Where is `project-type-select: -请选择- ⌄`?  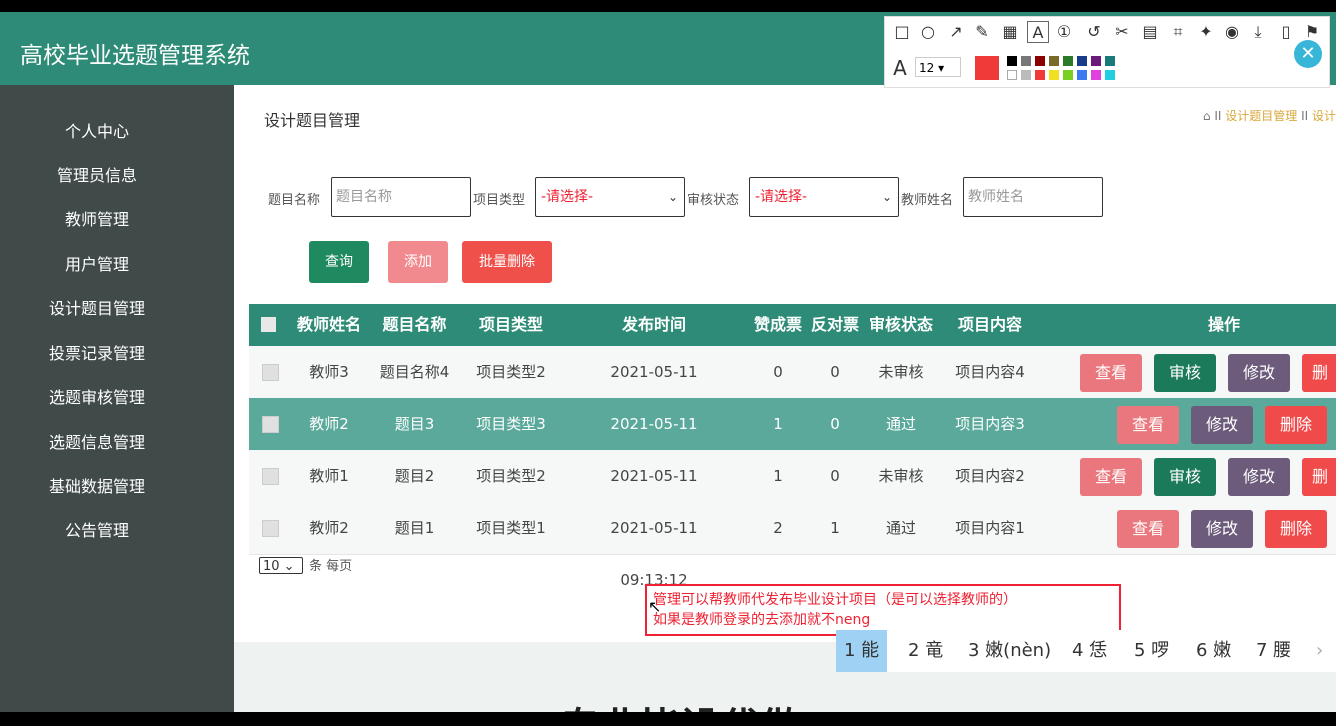 project-type-select: -请选择- ⌄ is located at coordinates (610, 197).